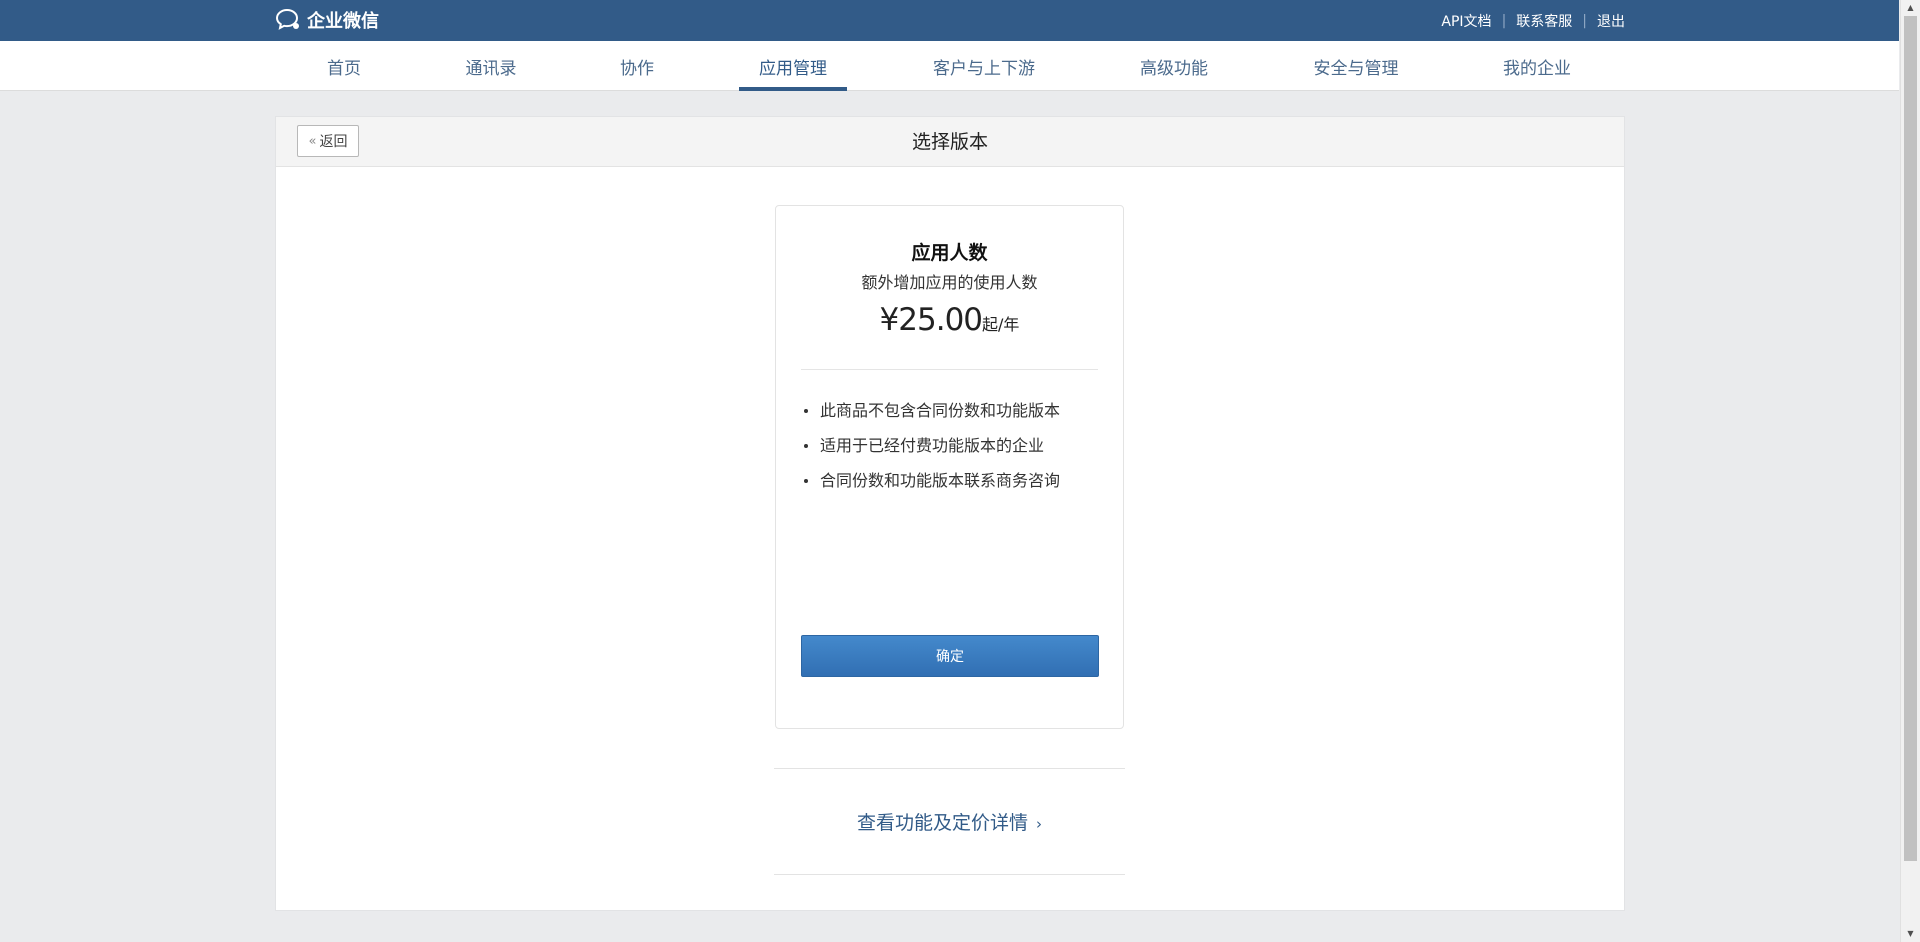 Image resolution: width=1920 pixels, height=942 pixels. Describe the element at coordinates (637, 66) in the screenshot. I see `nav-collaboration: 协作` at that location.